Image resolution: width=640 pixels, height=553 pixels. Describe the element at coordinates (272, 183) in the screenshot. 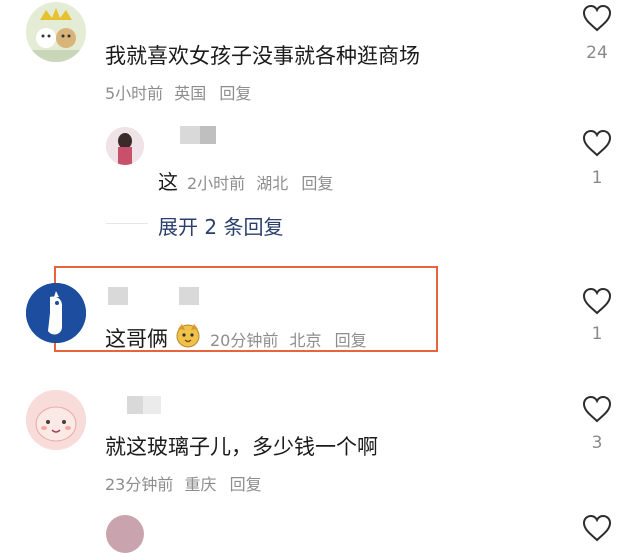

I see `comment-location: 湖北` at that location.